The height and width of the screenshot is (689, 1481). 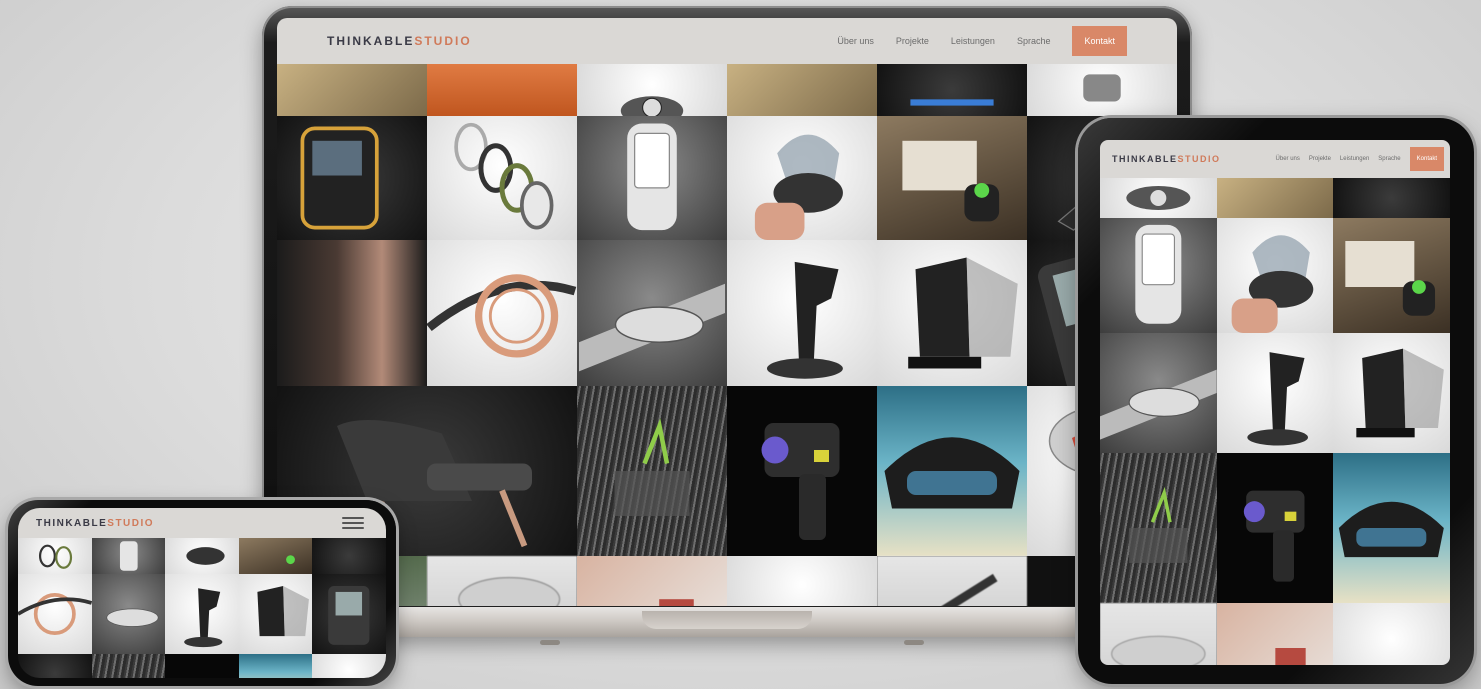 I want to click on project-grid, so click(x=202, y=608).